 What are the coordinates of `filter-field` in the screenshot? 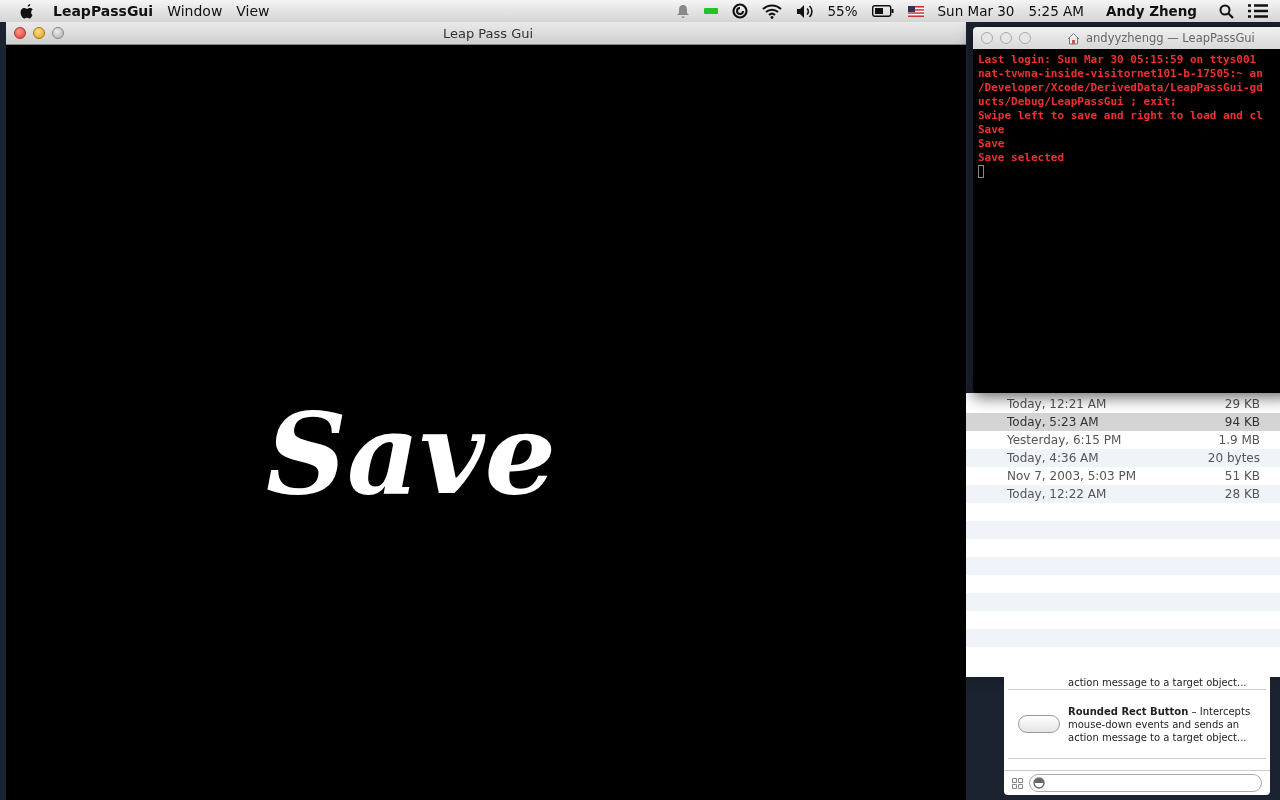 It's located at (1145, 783).